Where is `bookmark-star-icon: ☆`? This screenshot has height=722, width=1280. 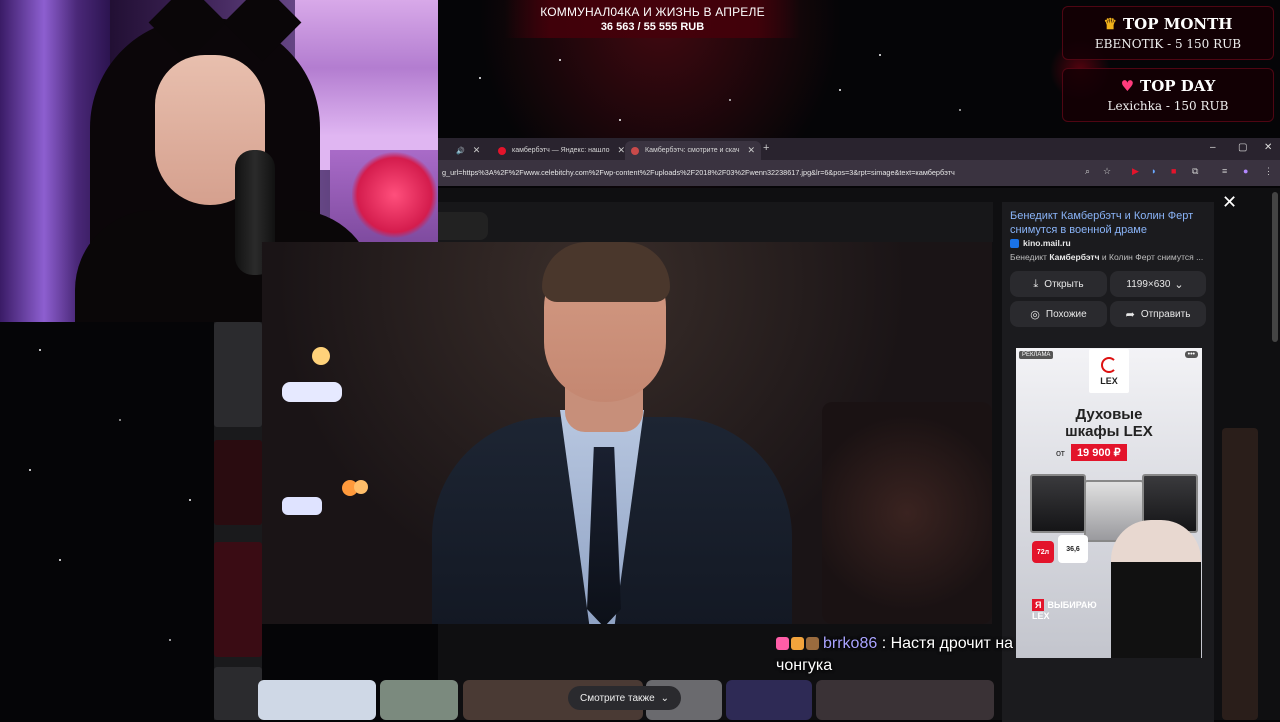 bookmark-star-icon: ☆ is located at coordinates (1107, 171).